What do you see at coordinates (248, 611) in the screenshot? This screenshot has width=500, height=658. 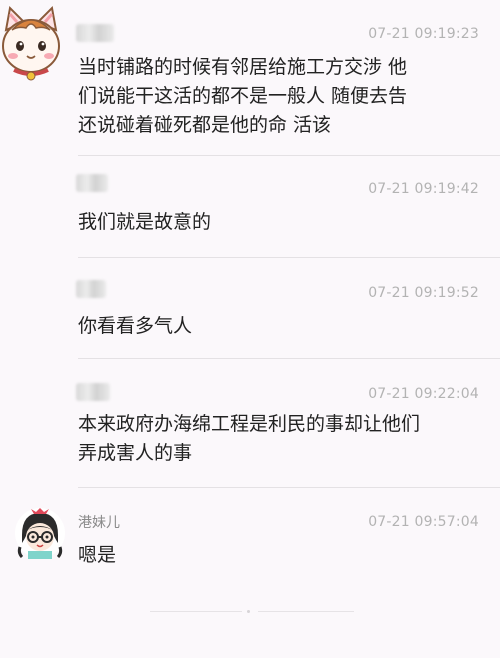 I see `list-end-dot` at bounding box center [248, 611].